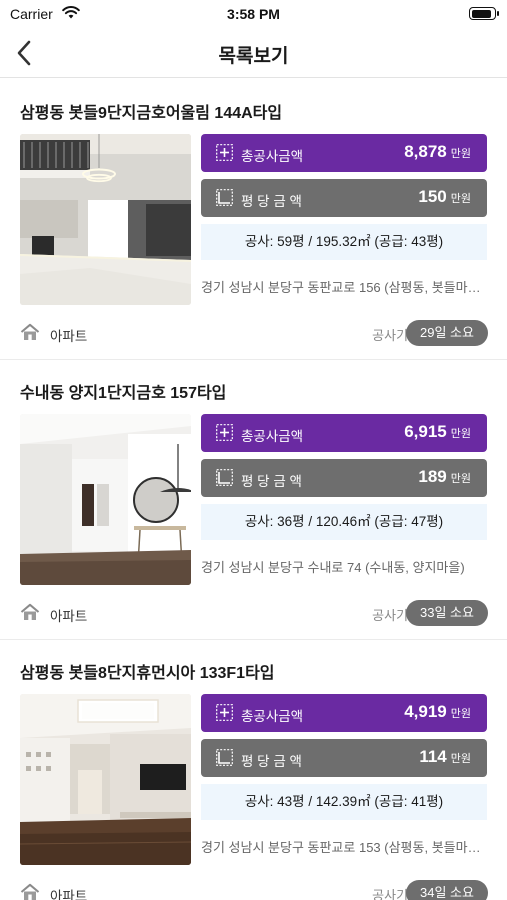 This screenshot has width=507, height=900. What do you see at coordinates (447, 890) in the screenshot?
I see `duration-badge: 34일 소요` at bounding box center [447, 890].